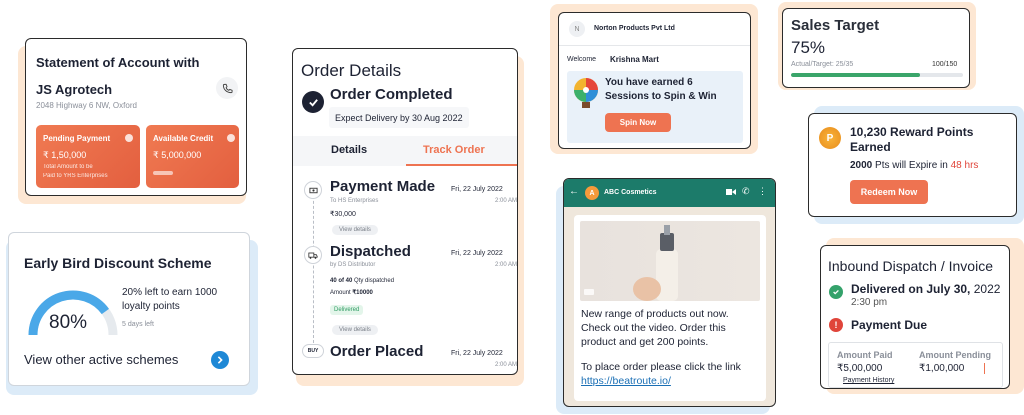  Describe the element at coordinates (626, 381) in the screenshot. I see `message-link: https://beatroute.io/` at that location.